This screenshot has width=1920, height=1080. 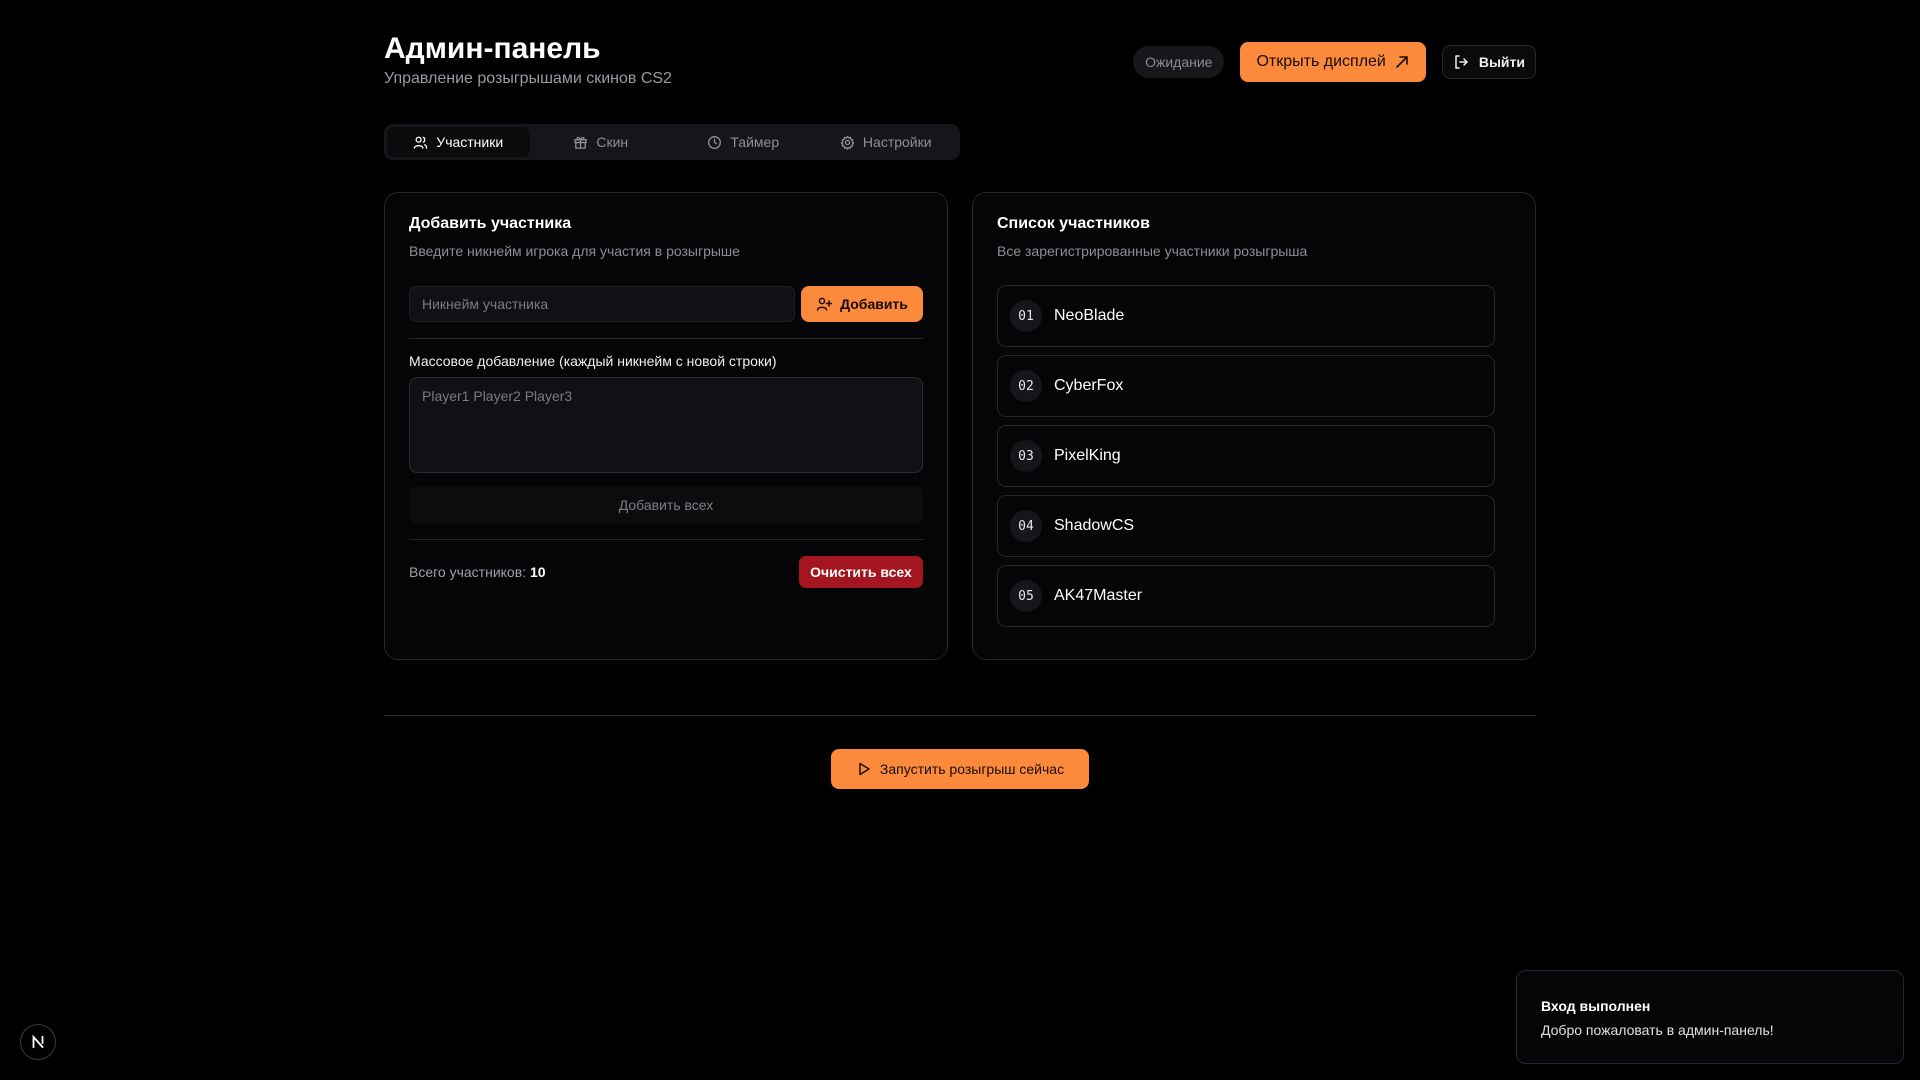 I want to click on total-count: 10, so click(x=537, y=572).